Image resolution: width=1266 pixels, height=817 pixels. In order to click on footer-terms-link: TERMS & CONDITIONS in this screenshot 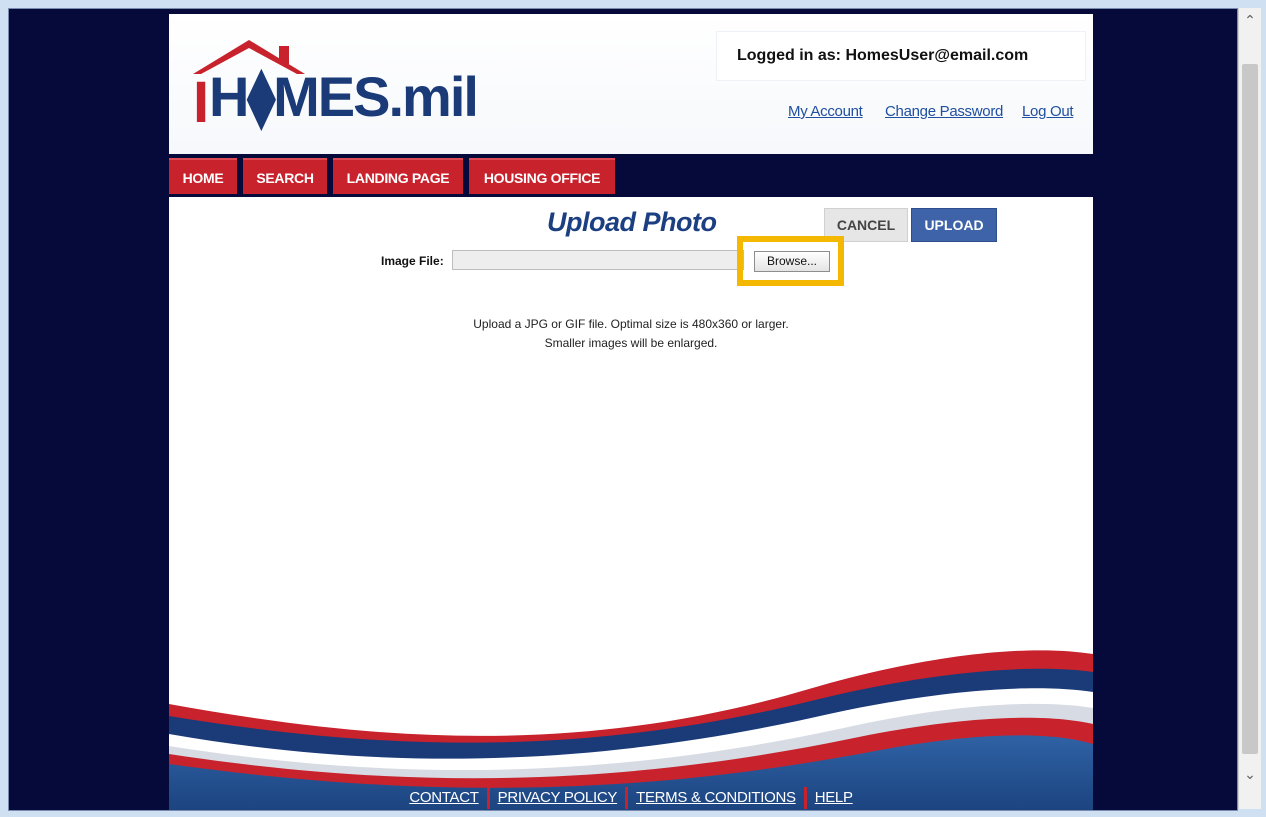, I will do `click(716, 797)`.